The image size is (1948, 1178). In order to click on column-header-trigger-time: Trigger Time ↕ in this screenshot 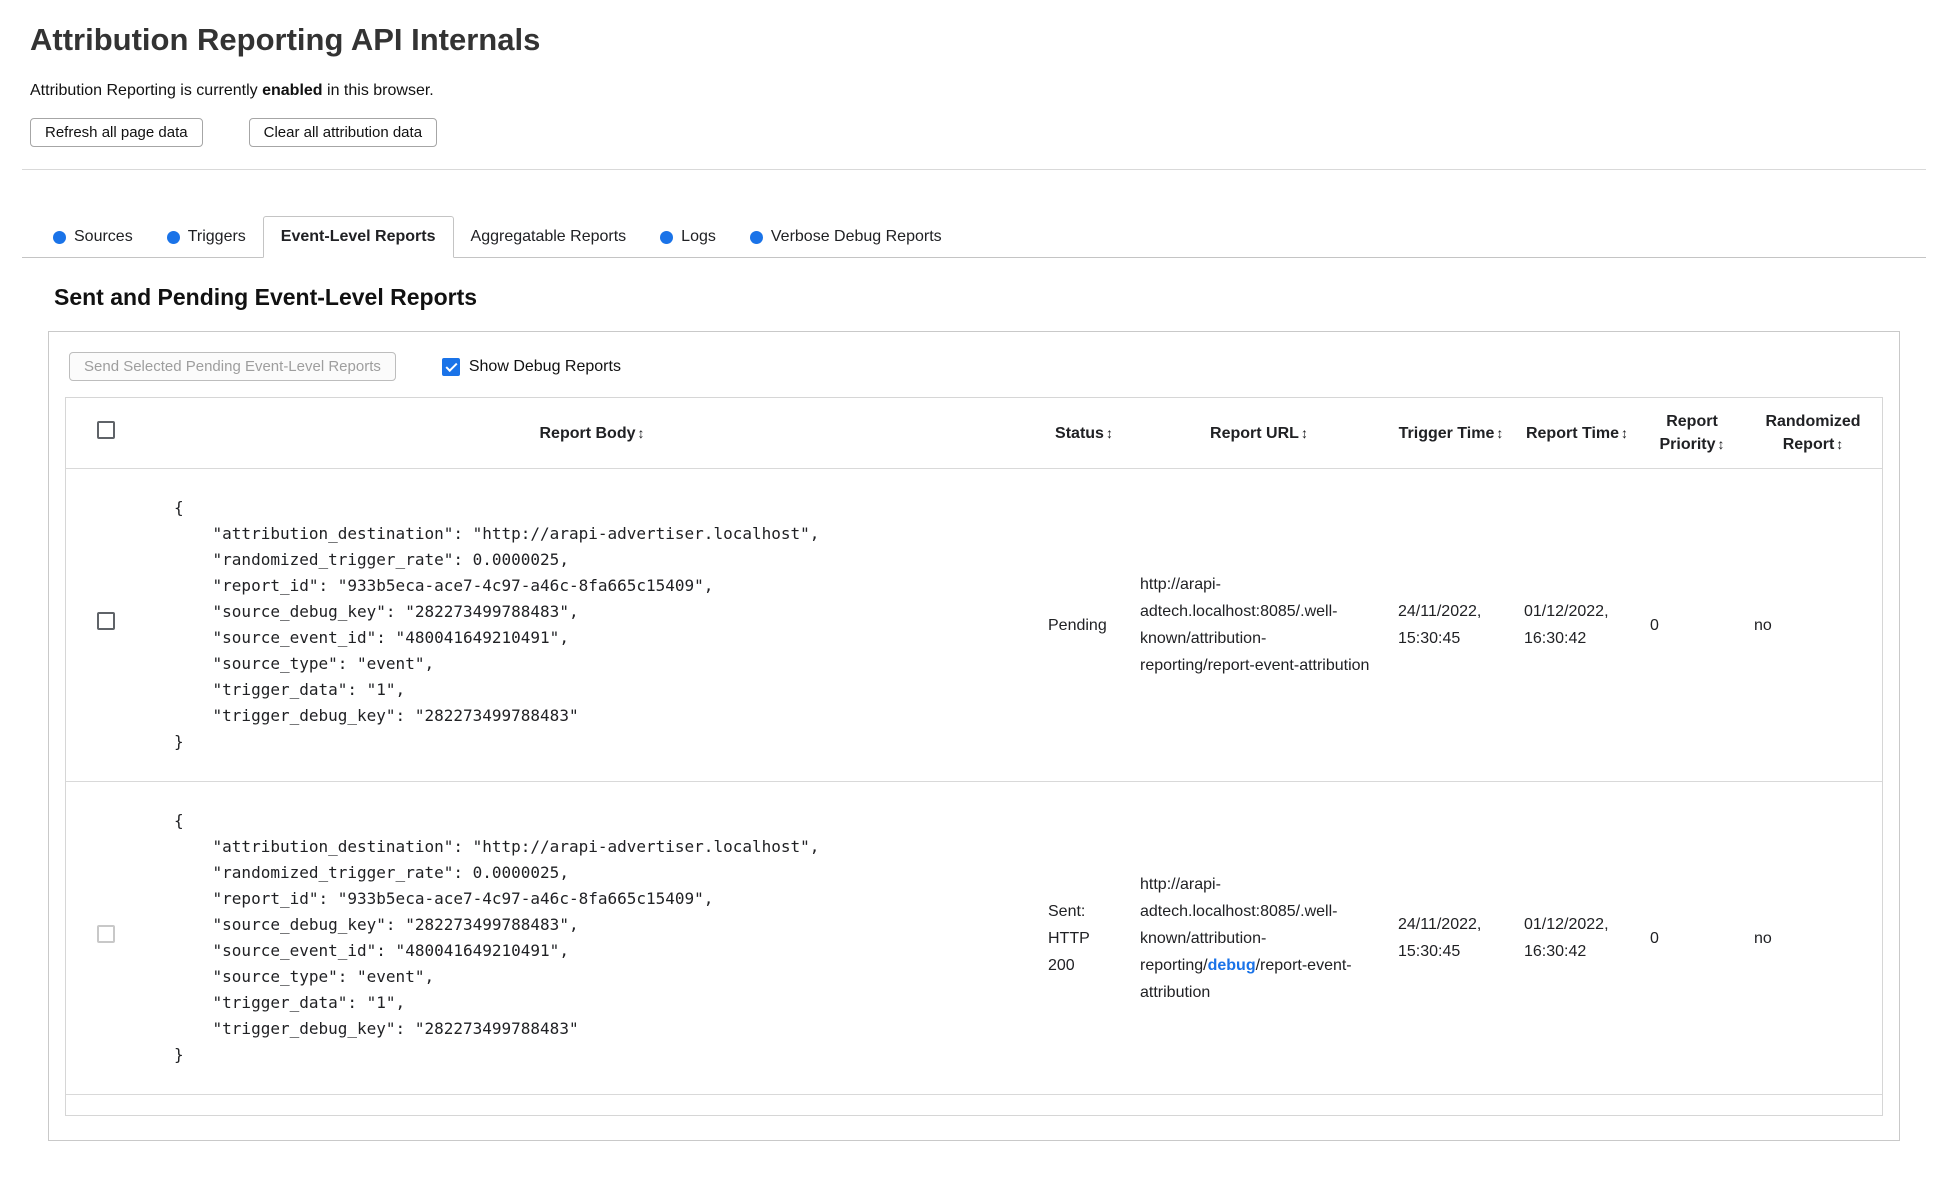, I will do `click(1451, 434)`.